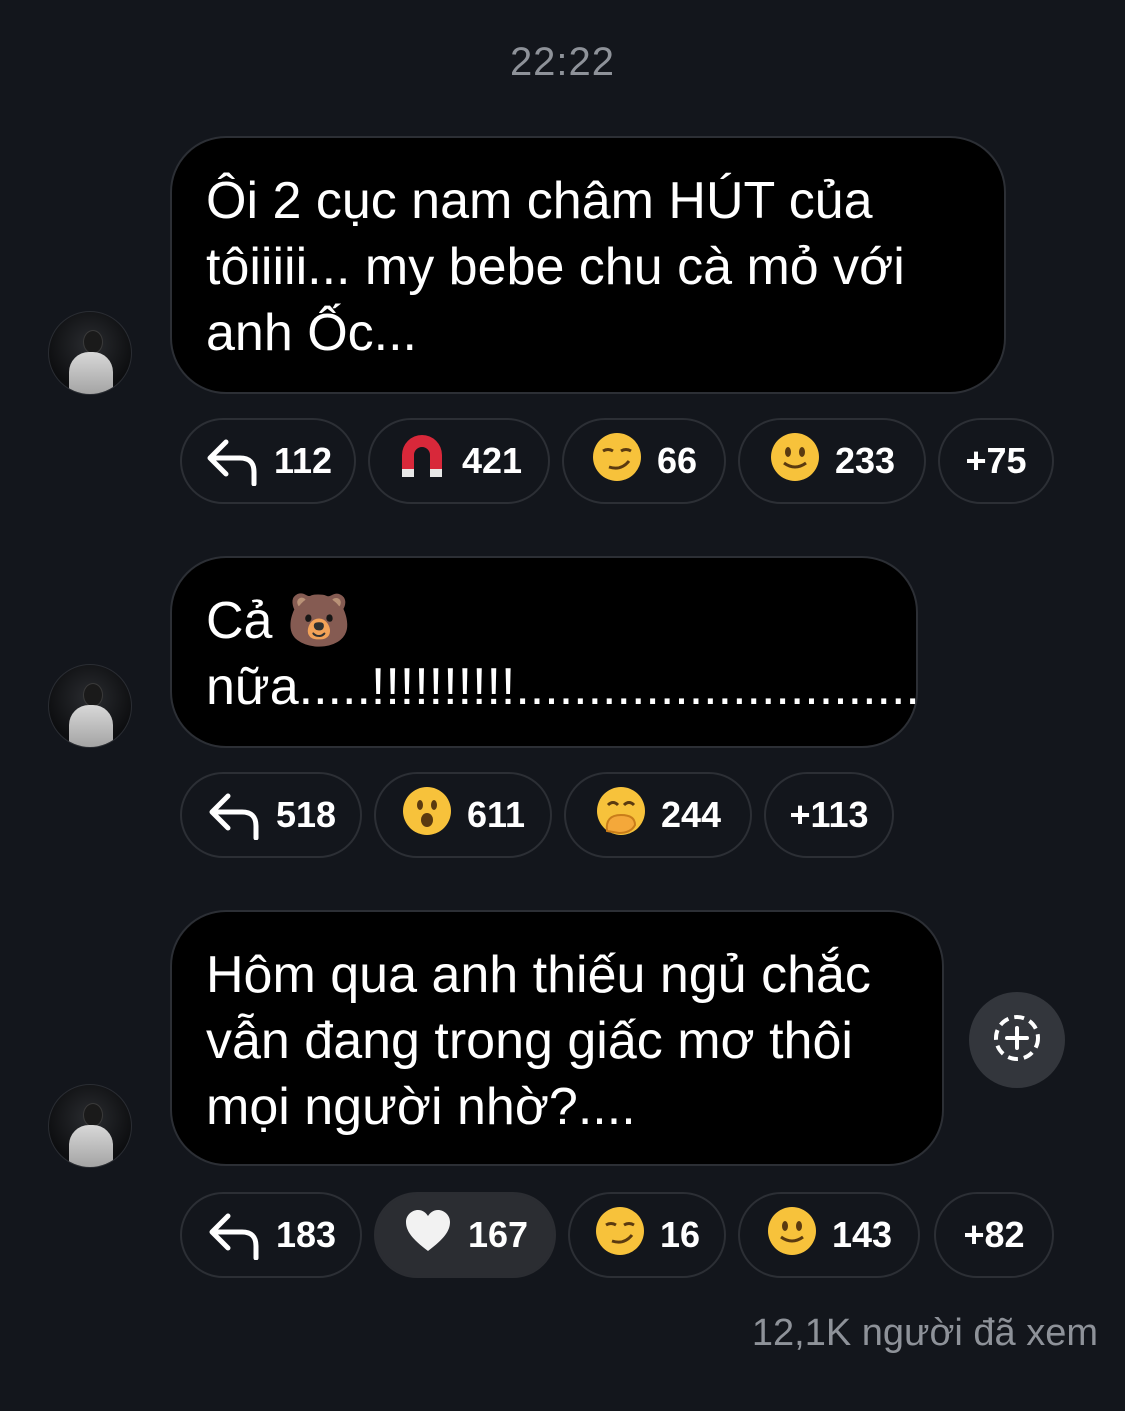  What do you see at coordinates (562, 62) in the screenshot?
I see `message-timestamp: 22:22` at bounding box center [562, 62].